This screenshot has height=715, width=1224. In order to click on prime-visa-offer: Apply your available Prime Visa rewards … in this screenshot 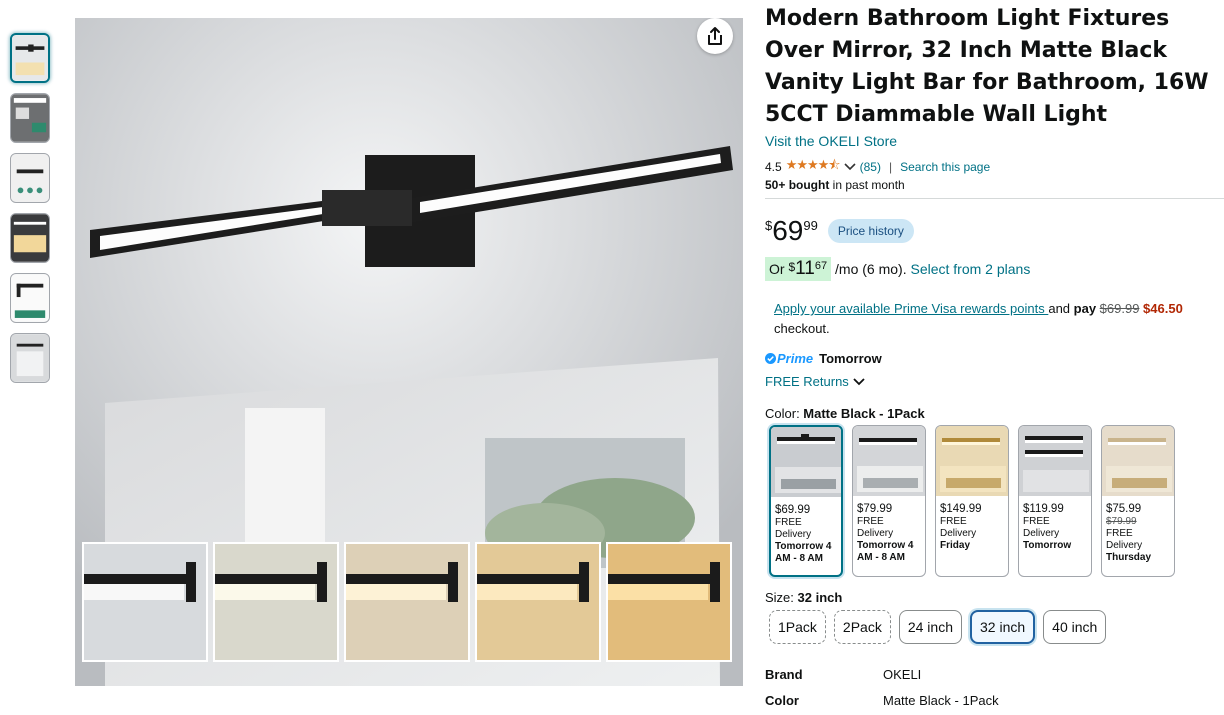, I will do `click(999, 319)`.